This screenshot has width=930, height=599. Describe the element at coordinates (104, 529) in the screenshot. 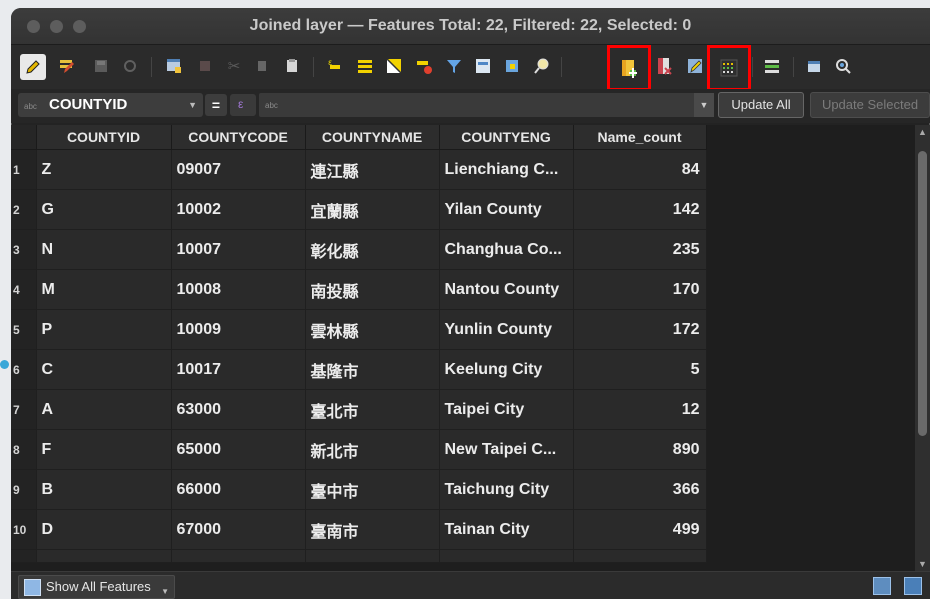

I see `cell-countyid: D` at that location.